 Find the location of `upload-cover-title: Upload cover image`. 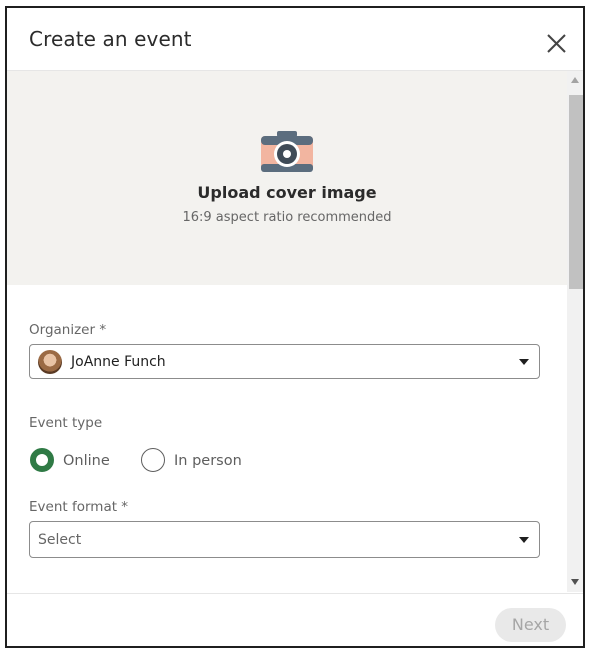

upload-cover-title: Upload cover image is located at coordinates (287, 192).